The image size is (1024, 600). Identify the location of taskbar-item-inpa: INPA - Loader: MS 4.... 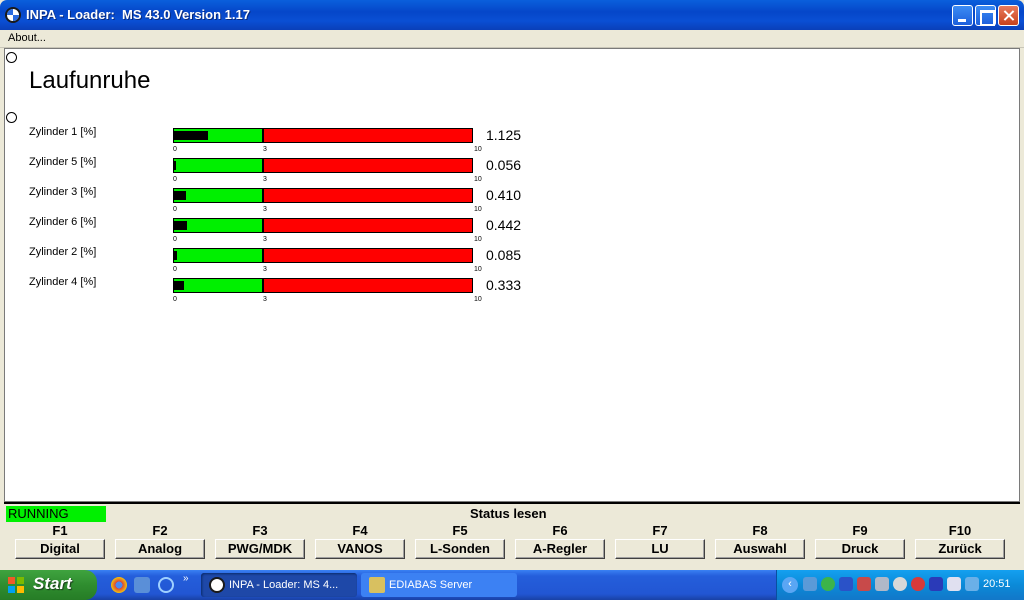
(279, 585).